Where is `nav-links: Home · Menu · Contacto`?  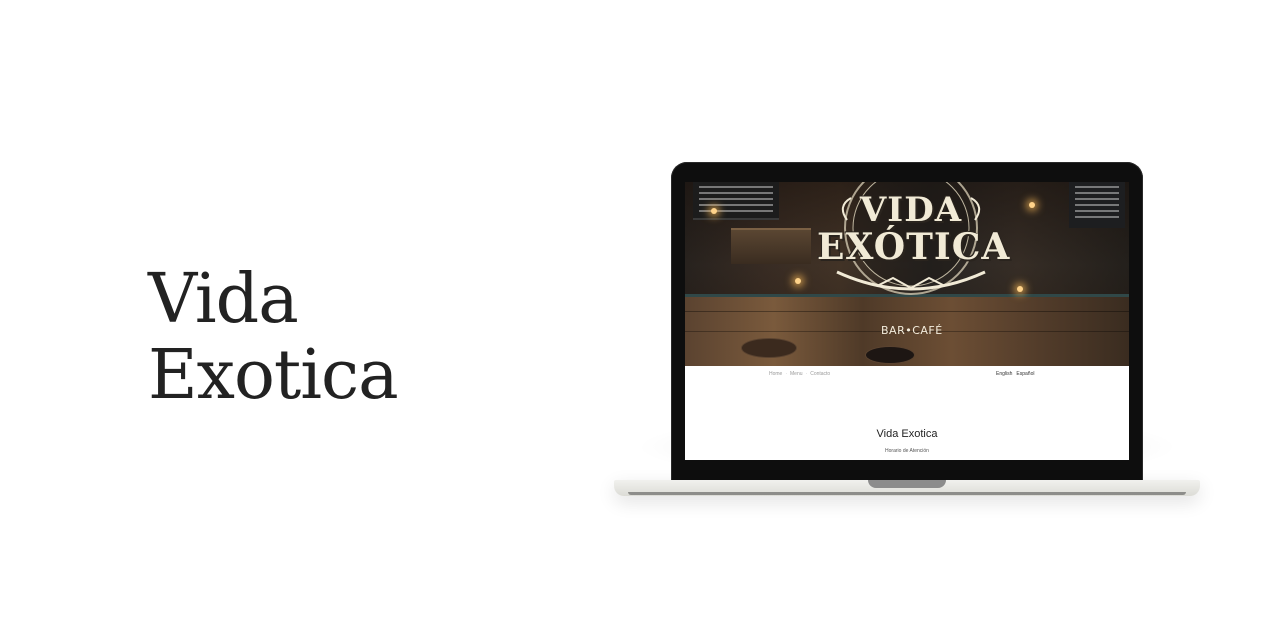 nav-links: Home · Menu · Contacto is located at coordinates (799, 374).